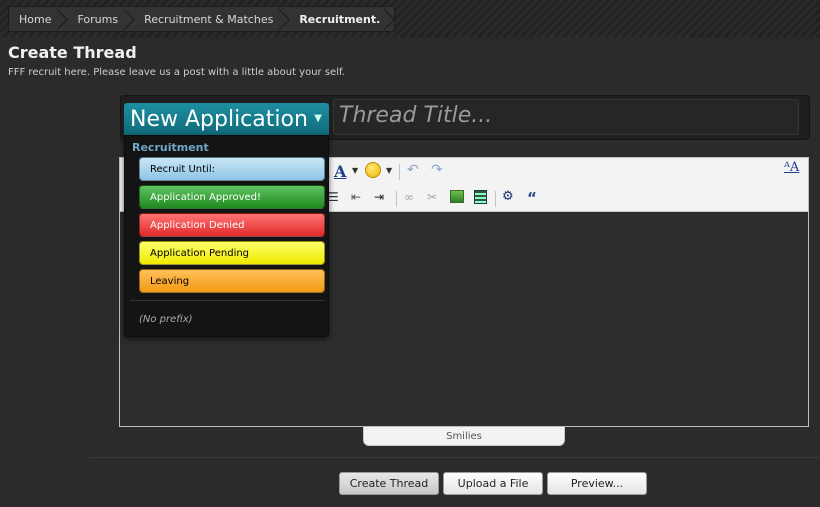 This screenshot has width=820, height=507. I want to click on redo-icon: ↷, so click(437, 170).